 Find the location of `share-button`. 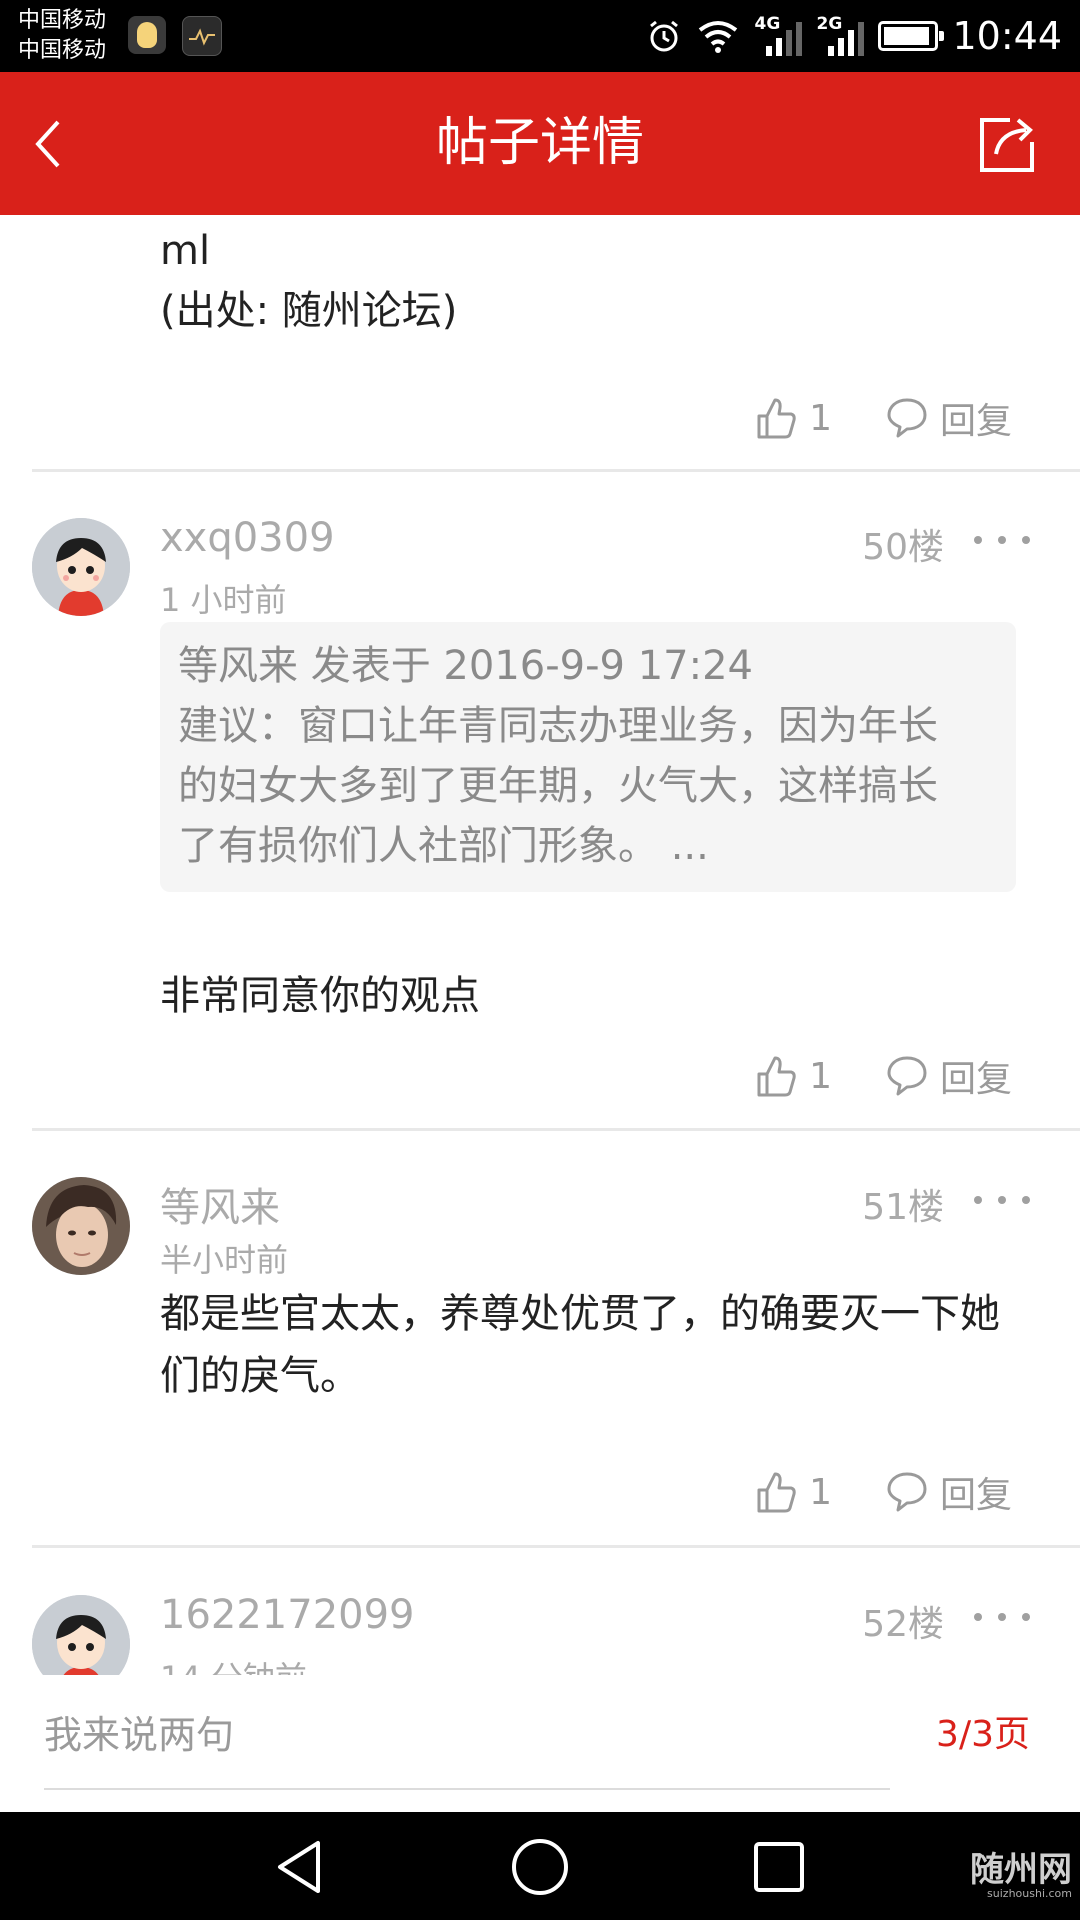

share-button is located at coordinates (1007, 145).